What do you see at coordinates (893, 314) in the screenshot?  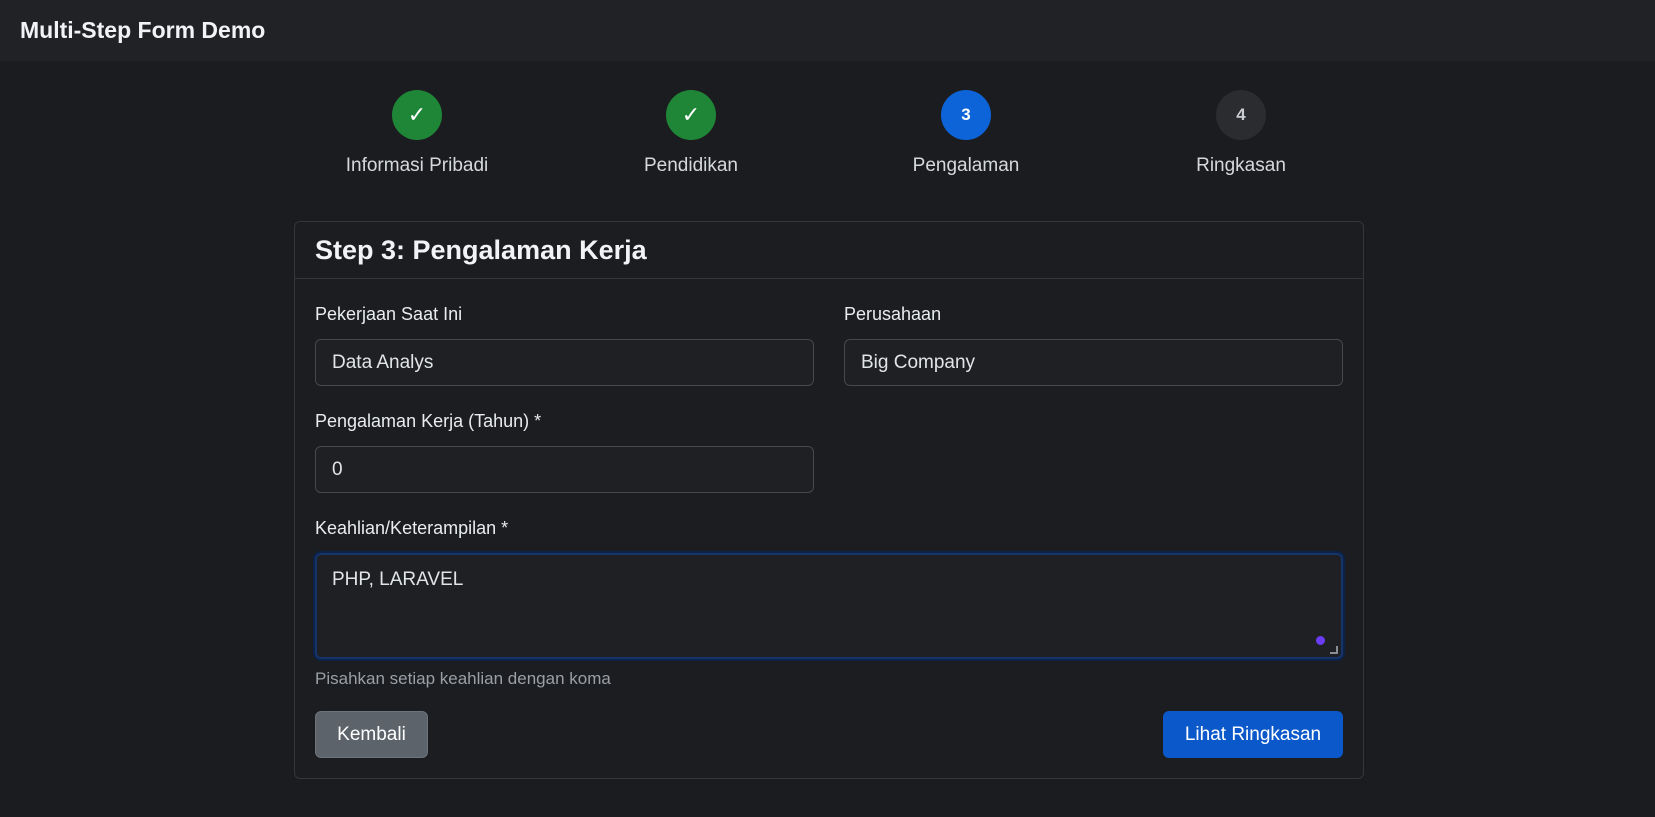 I see `company-label: Perusahaan` at bounding box center [893, 314].